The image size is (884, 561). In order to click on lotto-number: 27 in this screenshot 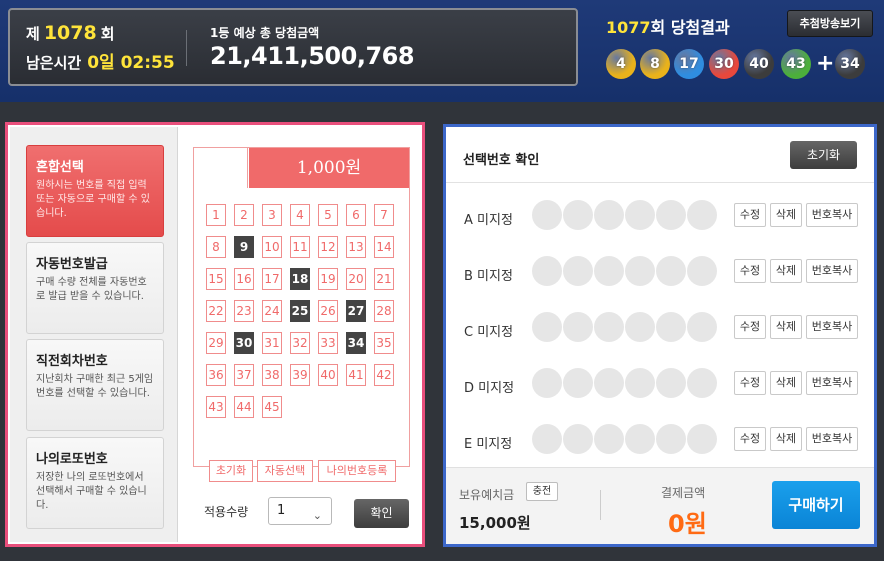, I will do `click(356, 311)`.